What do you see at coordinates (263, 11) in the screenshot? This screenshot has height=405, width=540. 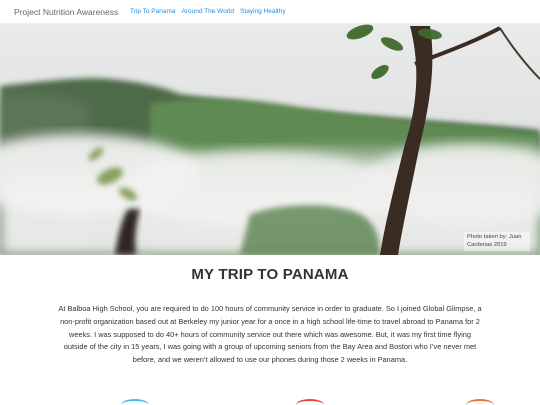 I see `nav-link-staying-healthy: Staying Healthy` at bounding box center [263, 11].